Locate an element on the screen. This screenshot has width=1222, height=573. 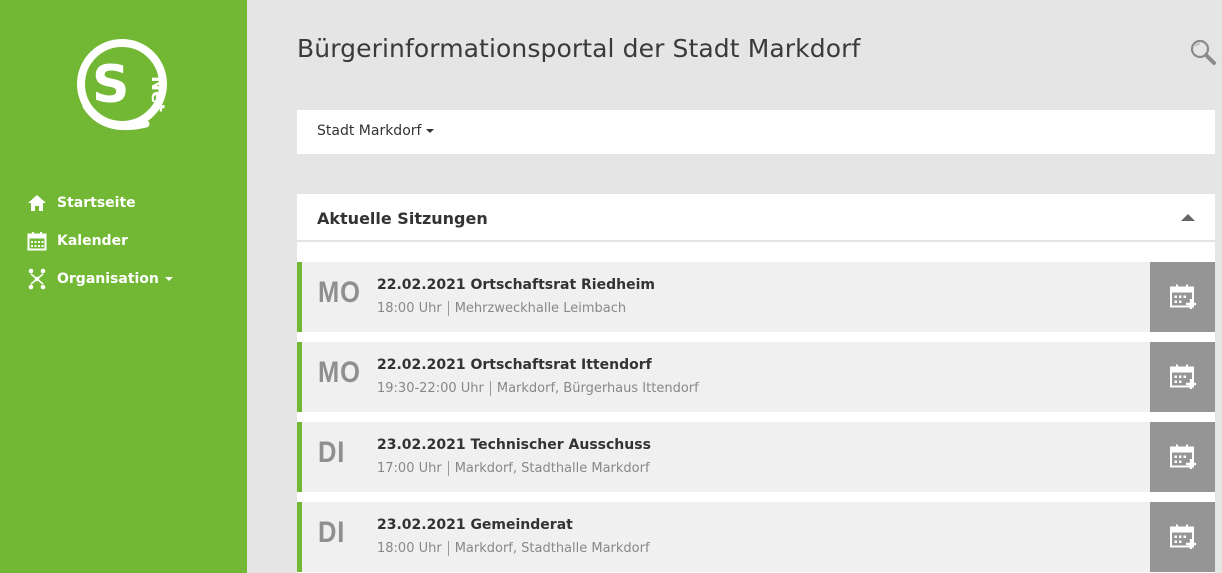
sidebar-nav: Startseite Kalender Organisation is located at coordinates (99, 241).